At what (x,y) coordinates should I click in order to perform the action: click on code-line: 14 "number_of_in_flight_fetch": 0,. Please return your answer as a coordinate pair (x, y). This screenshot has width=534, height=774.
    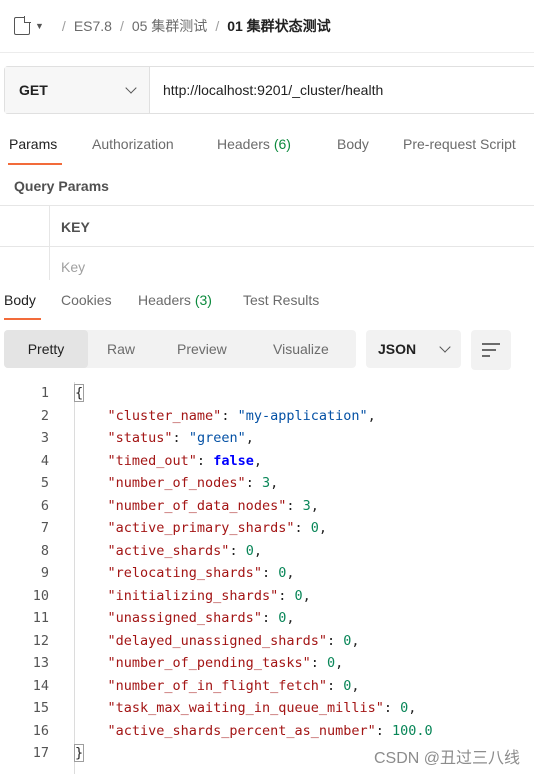
    Looking at the image, I should click on (267, 686).